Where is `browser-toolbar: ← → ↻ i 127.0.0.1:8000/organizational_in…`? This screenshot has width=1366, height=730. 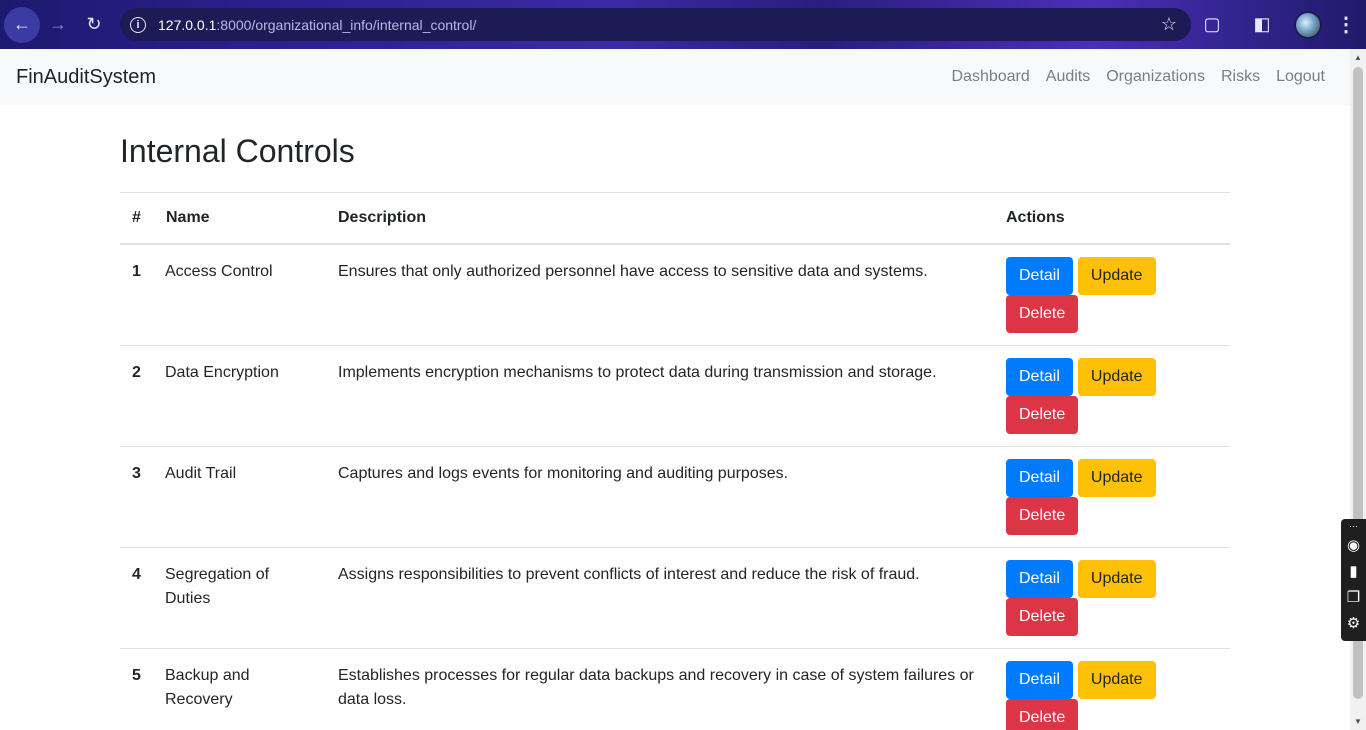
browser-toolbar: ← → ↻ i 127.0.0.1:8000/organizational_in… is located at coordinates (683, 24).